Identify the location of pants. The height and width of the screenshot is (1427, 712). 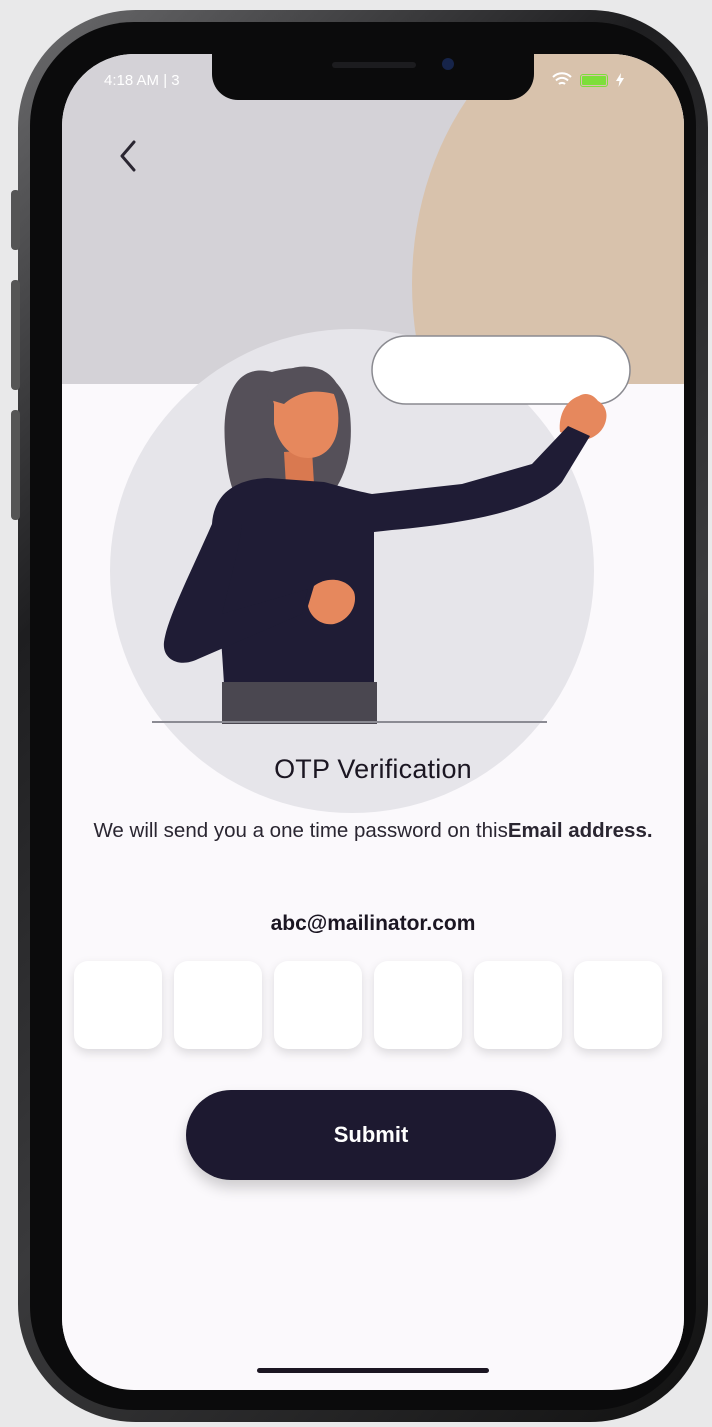
(299, 703).